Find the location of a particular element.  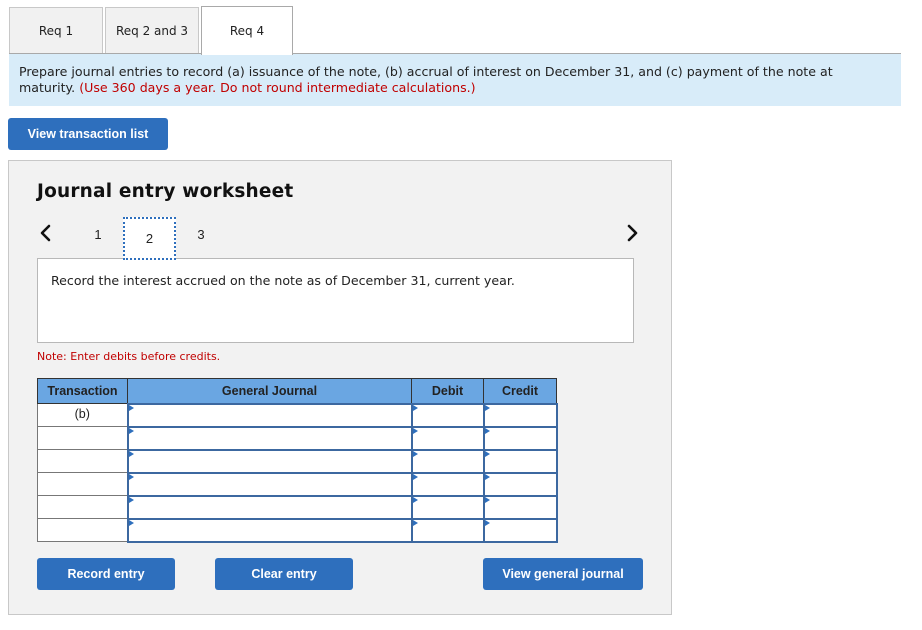

clear-entry-button: Clear entry is located at coordinates (284, 574).